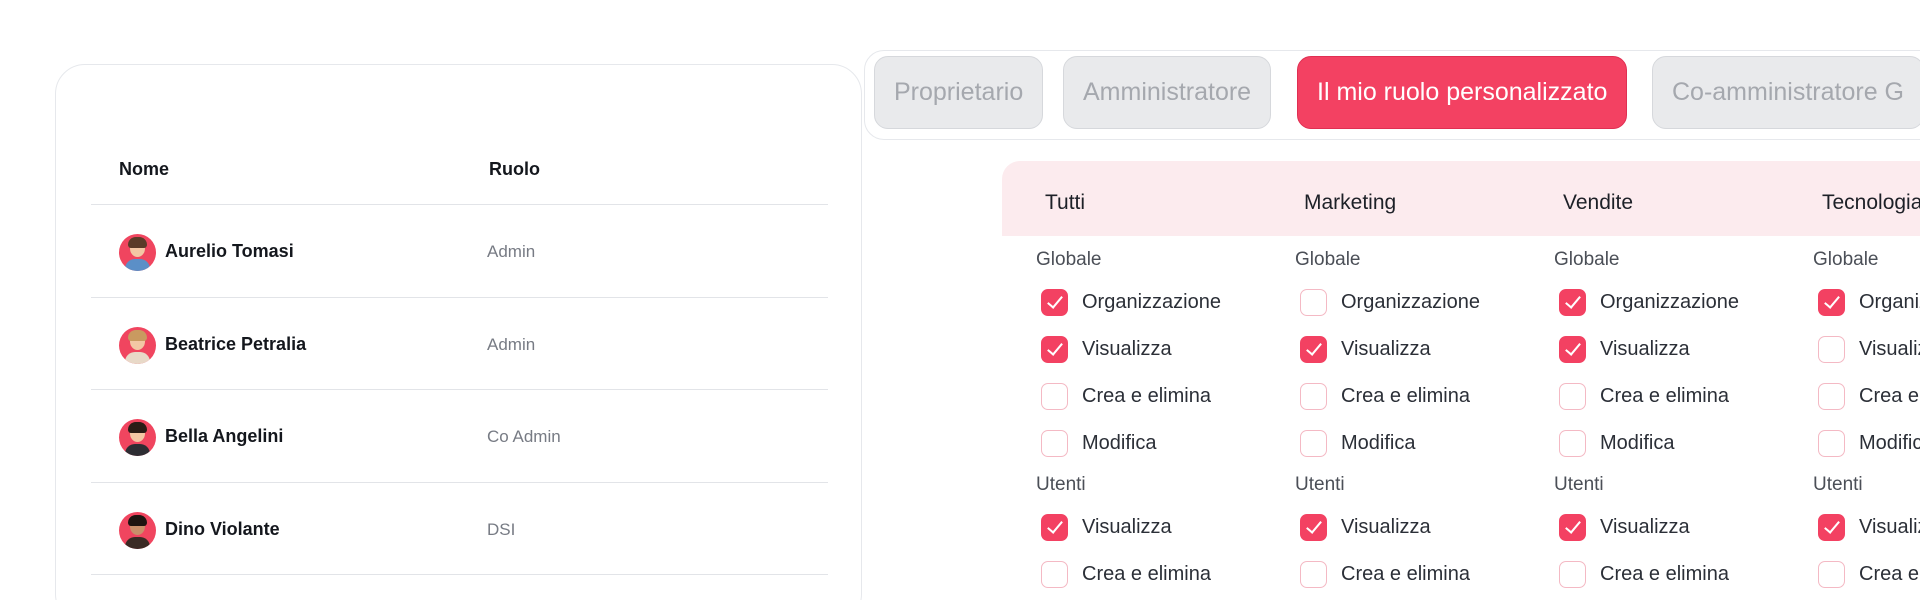 The height and width of the screenshot is (600, 1920). What do you see at coordinates (1065, 202) in the screenshot?
I see `column-title-tutti: Tutti` at bounding box center [1065, 202].